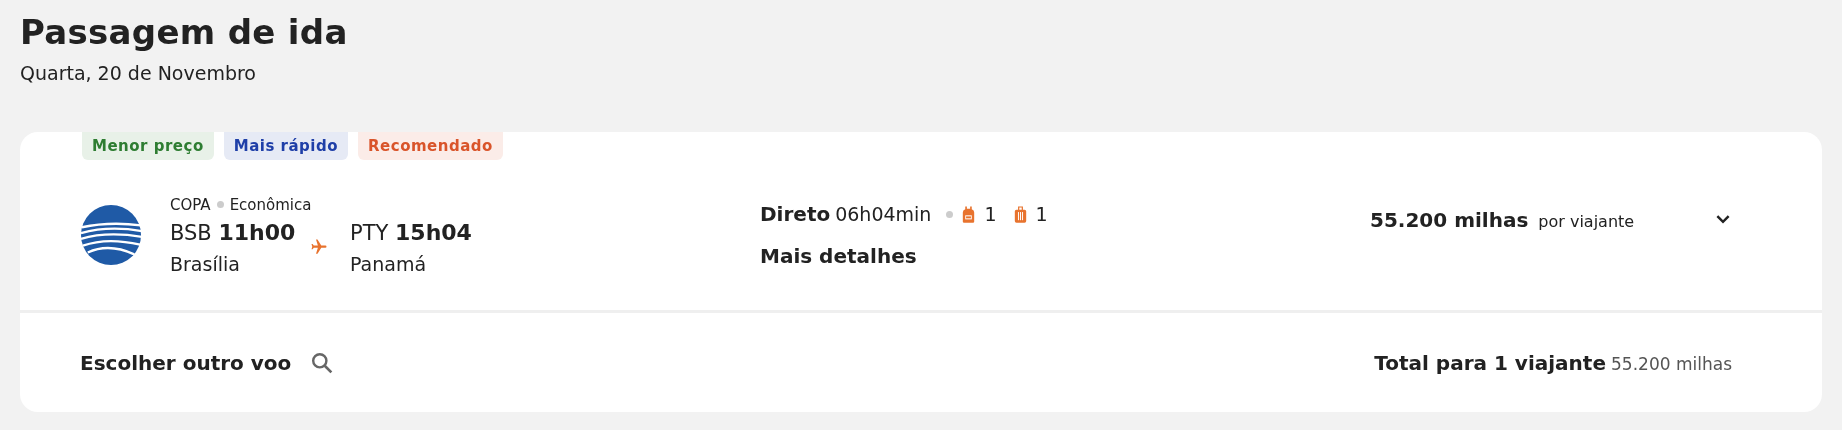  Describe the element at coordinates (1671, 363) in the screenshot. I see `total-value: 55.200 milhas` at that location.